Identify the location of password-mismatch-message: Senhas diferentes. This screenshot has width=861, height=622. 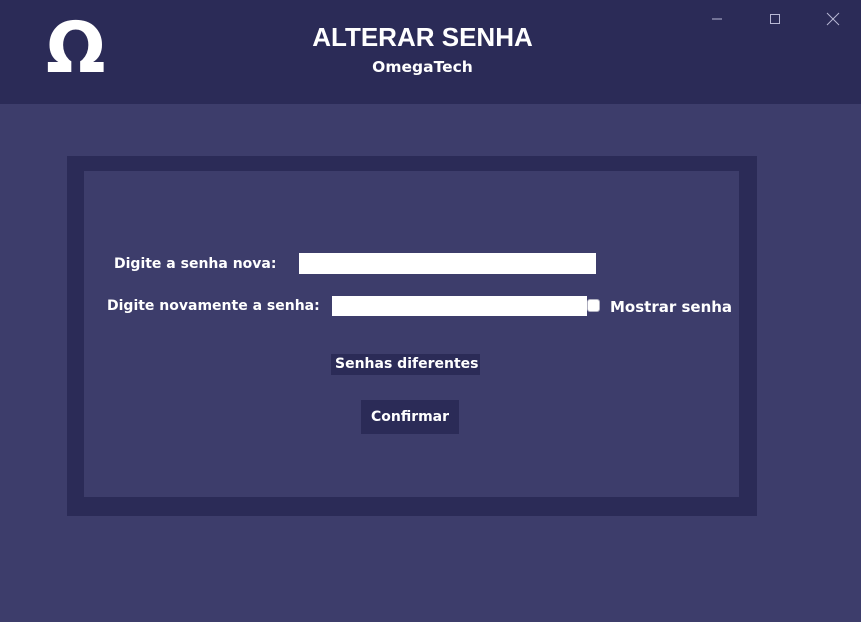
(405, 364).